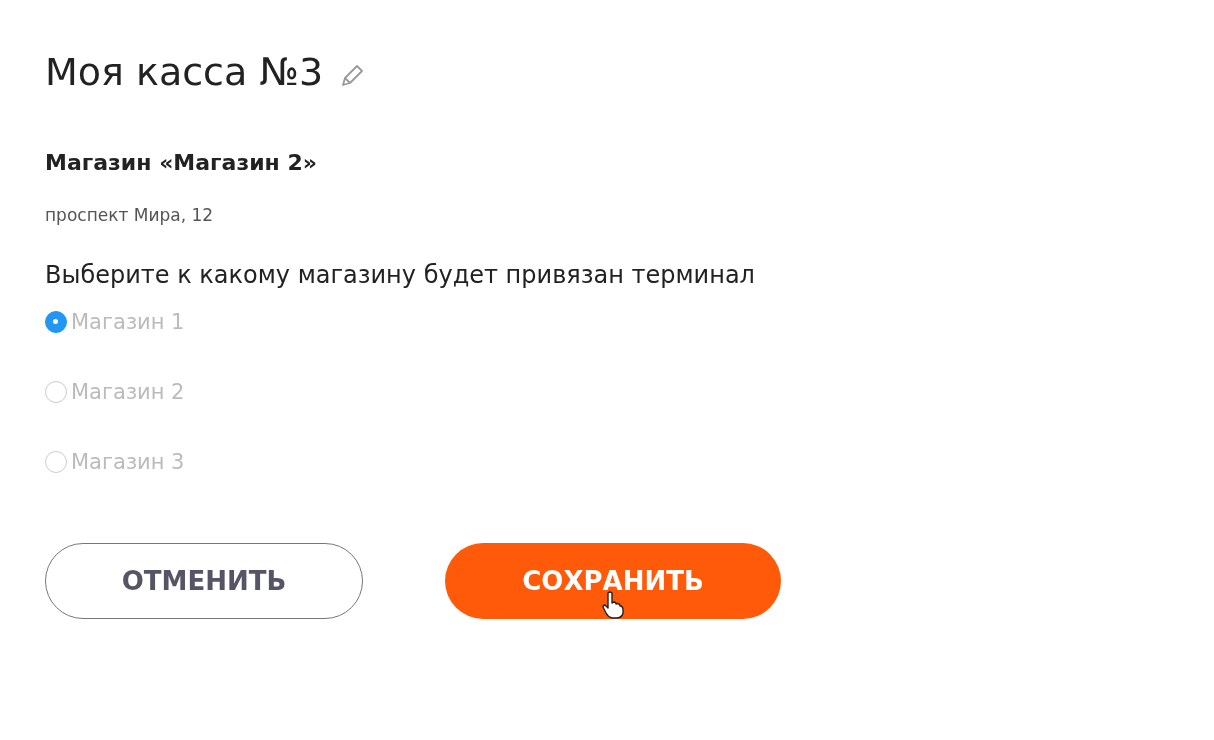 The width and height of the screenshot is (1214, 740). I want to click on store-name: Магазин «Магазин 2», so click(181, 162).